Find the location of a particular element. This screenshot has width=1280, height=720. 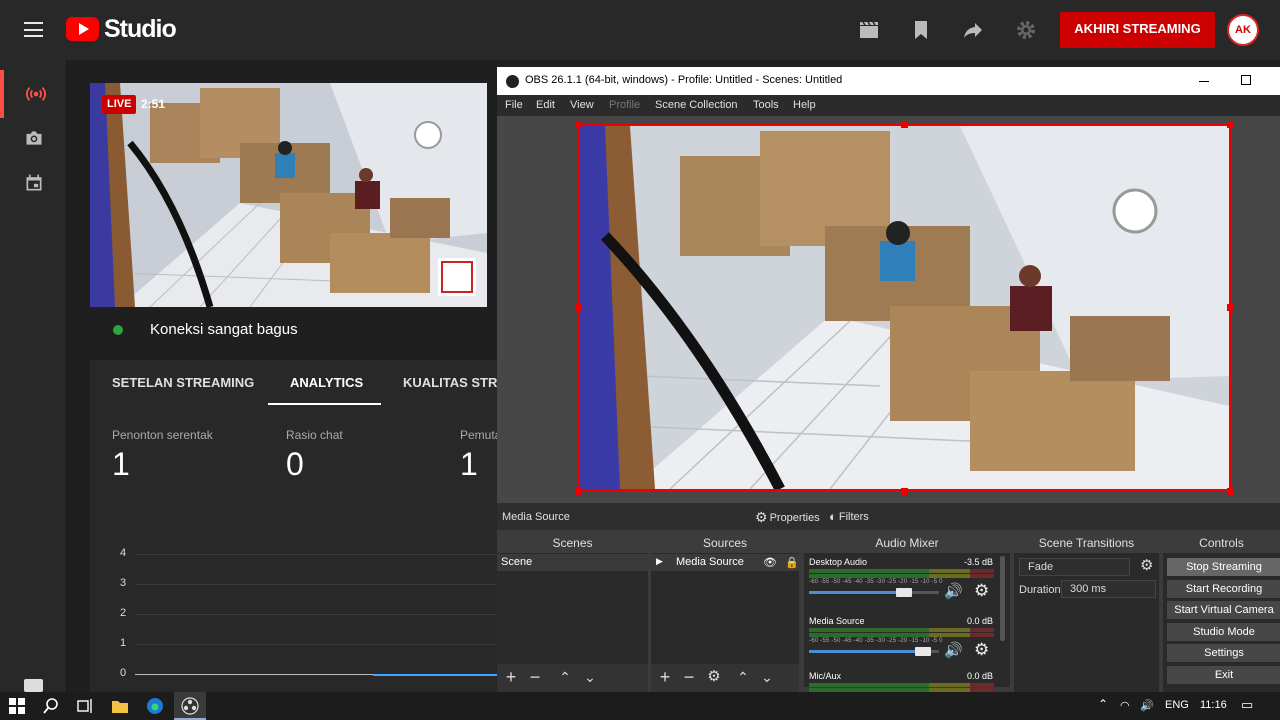

minimize-icon is located at coordinates (1204, 81).